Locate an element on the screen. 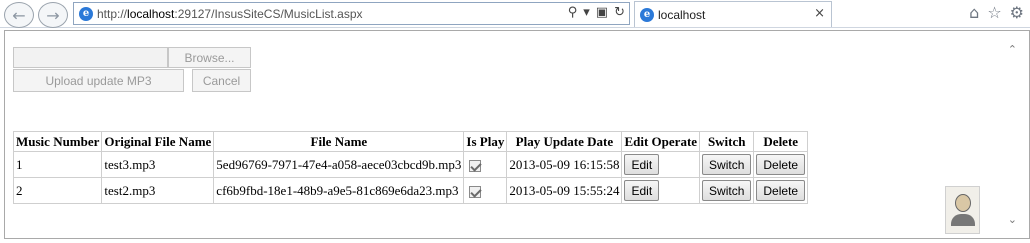 The height and width of the screenshot is (243, 1030). header-file-name: File Name is located at coordinates (339, 141).